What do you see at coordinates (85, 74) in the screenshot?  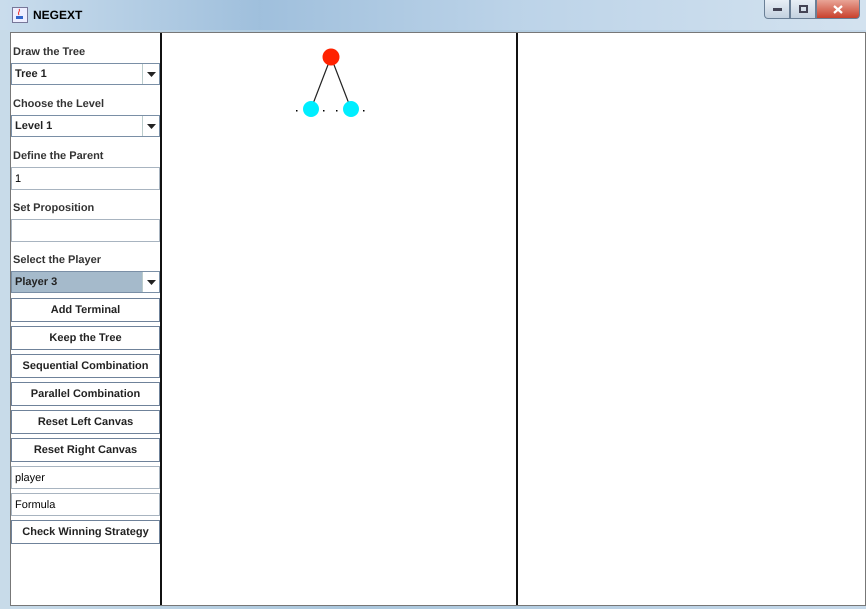 I see `dropdown: Tree 1` at bounding box center [85, 74].